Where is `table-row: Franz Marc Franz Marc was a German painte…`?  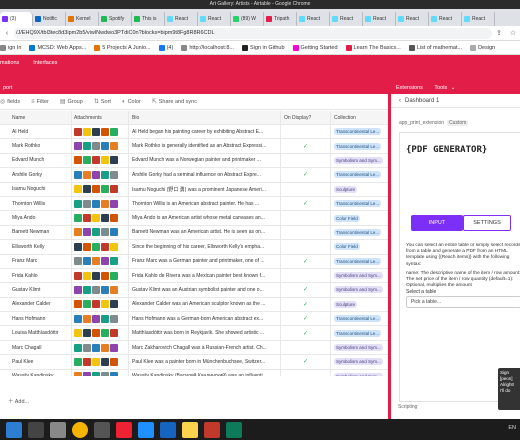
table-row: Franz Marc Franz Marc was a German painte… is located at coordinates (195, 261).